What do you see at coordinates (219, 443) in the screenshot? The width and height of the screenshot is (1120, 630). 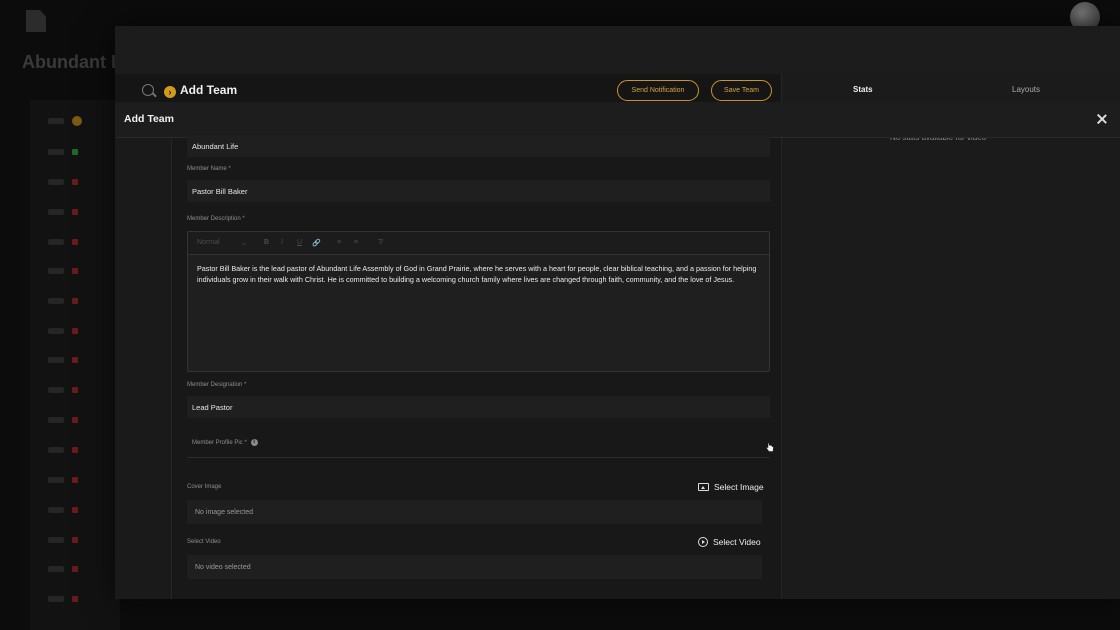 I see `member-profile-pic-label-text: Member Profile Pic *` at bounding box center [219, 443].